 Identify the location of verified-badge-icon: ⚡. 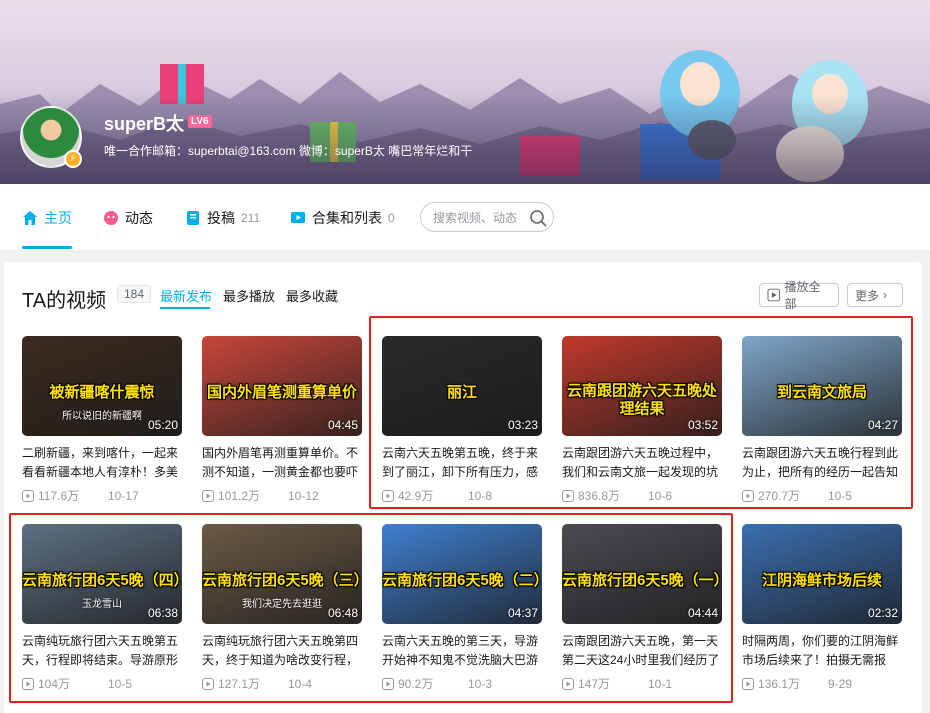
(73, 159).